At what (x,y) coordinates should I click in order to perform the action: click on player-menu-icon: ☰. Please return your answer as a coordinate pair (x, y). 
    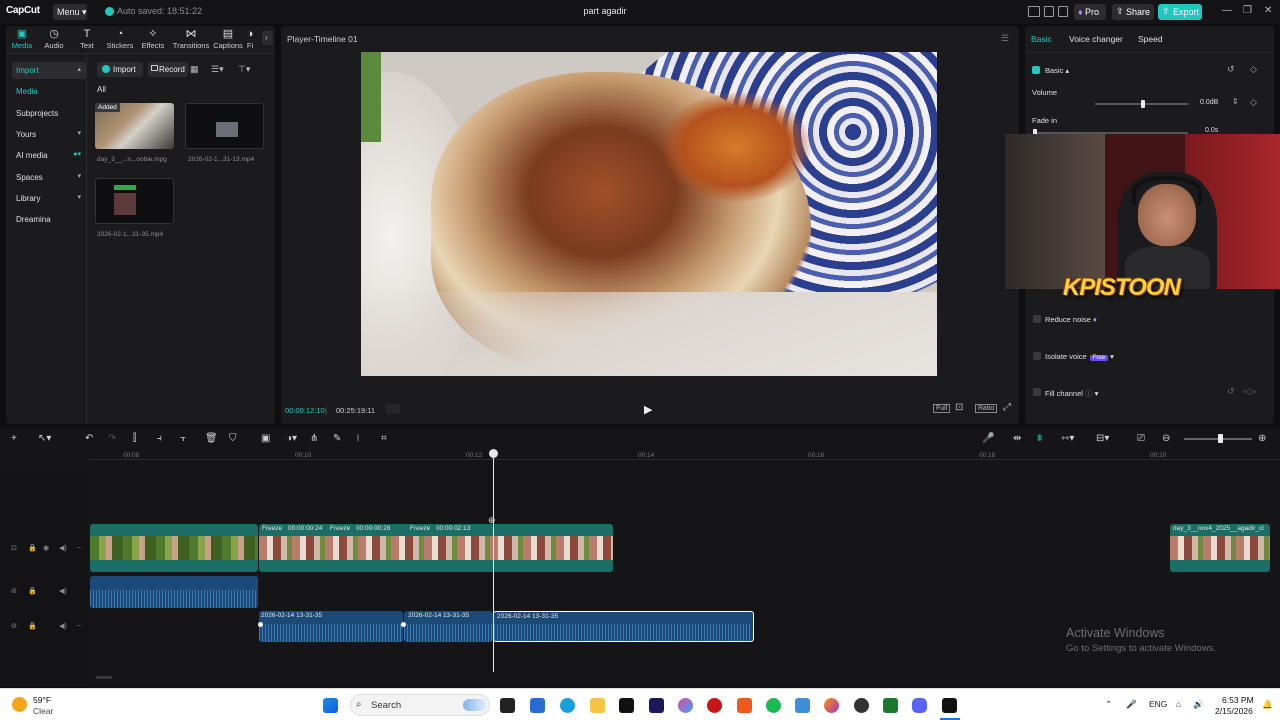
    Looking at the image, I should click on (1005, 38).